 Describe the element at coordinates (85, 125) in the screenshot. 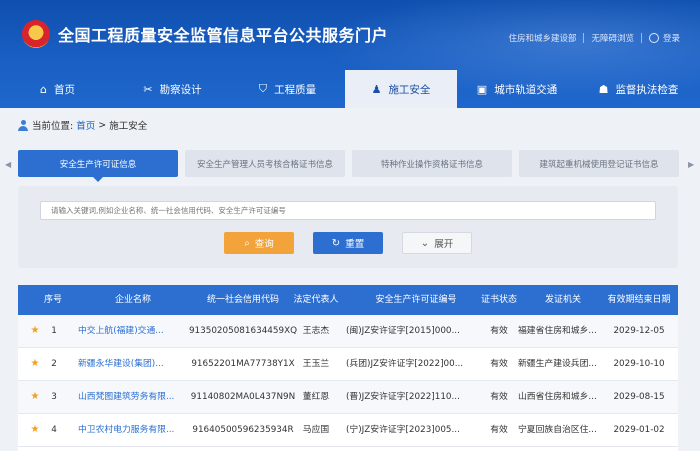

I see `breadcrumb-home-link: 首页` at that location.